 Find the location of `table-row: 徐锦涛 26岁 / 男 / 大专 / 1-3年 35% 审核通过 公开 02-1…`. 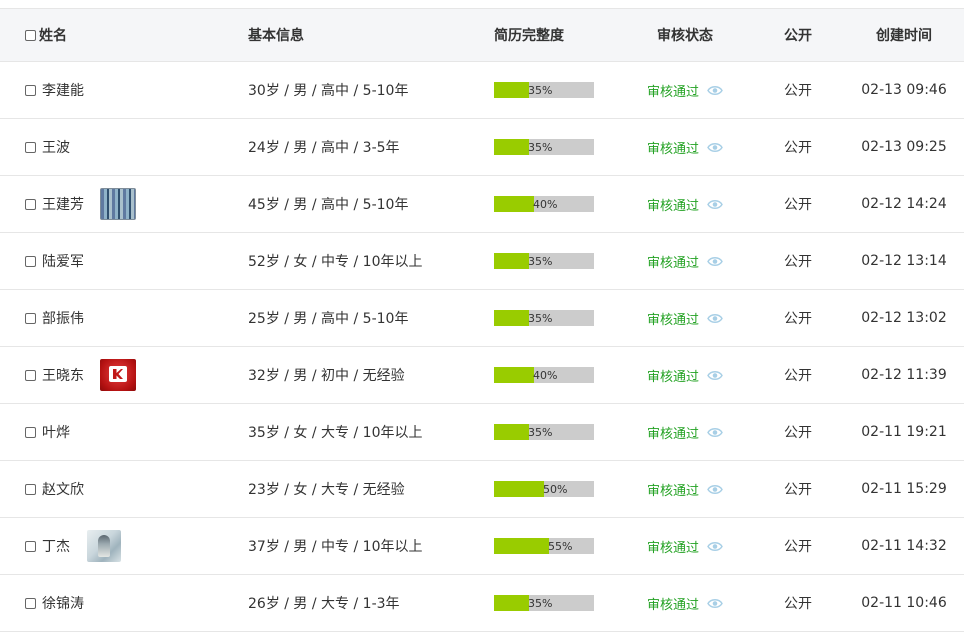

table-row: 徐锦涛 26岁 / 男 / 大专 / 1-3年 35% 审核通过 公开 02-1… is located at coordinates (482, 603).